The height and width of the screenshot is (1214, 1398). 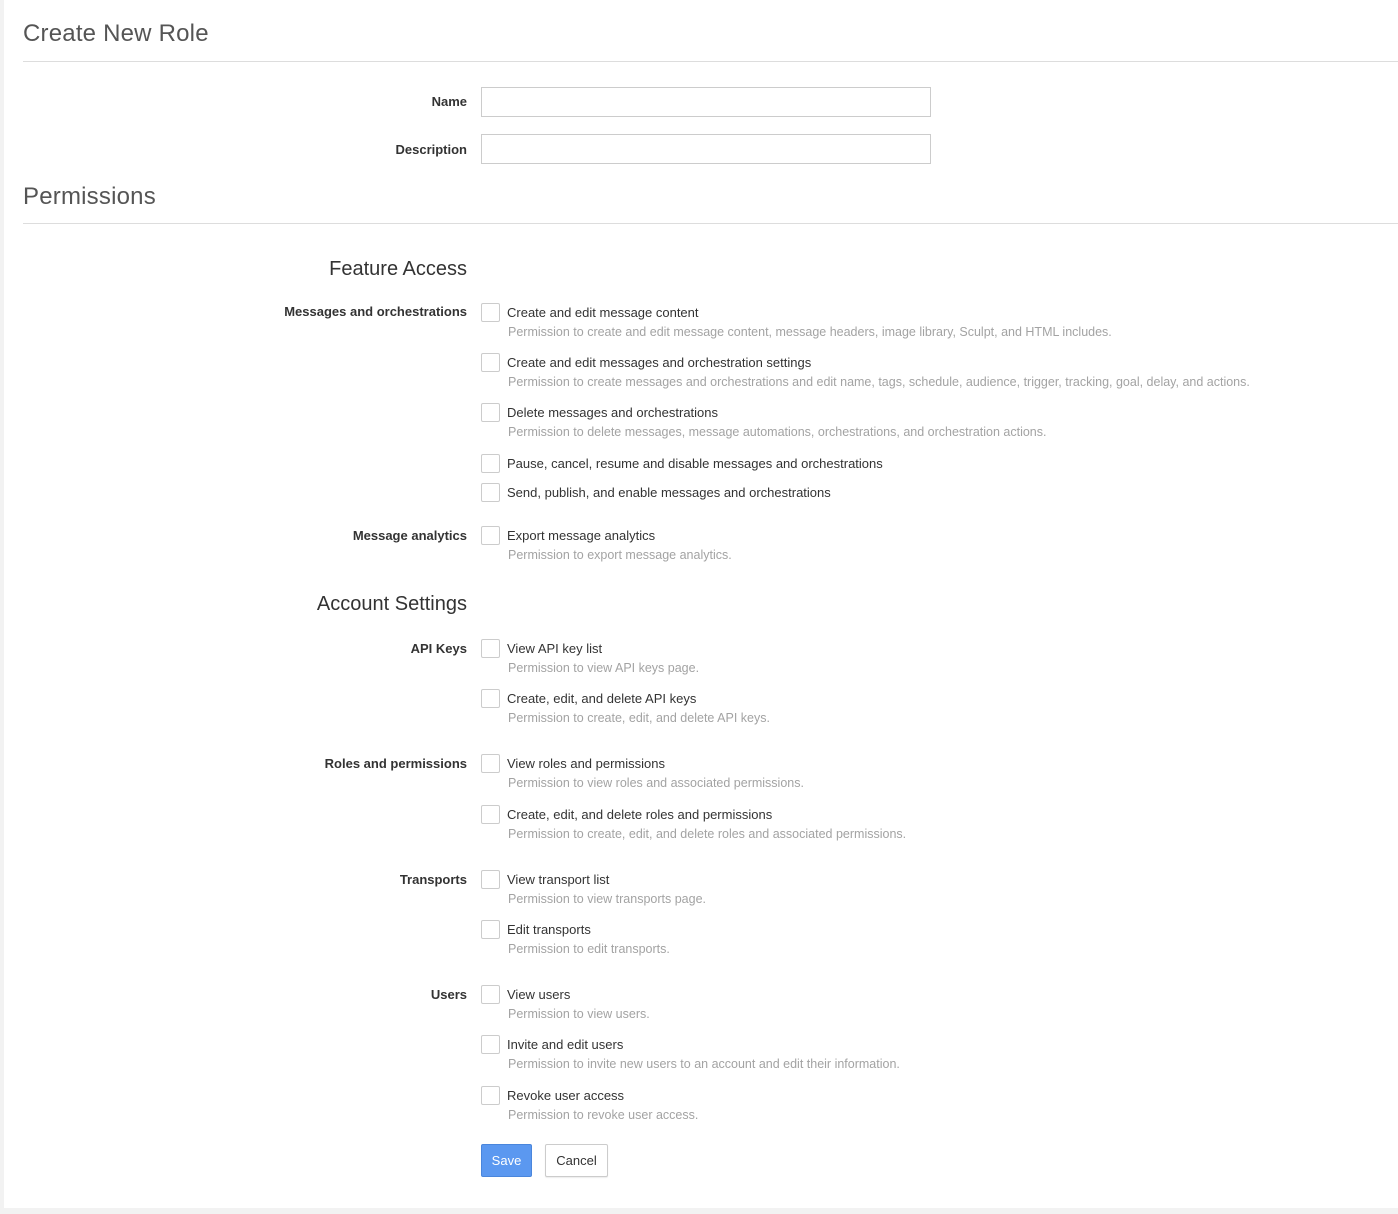 I want to click on permission-title: View roles and permissions, so click(x=586, y=763).